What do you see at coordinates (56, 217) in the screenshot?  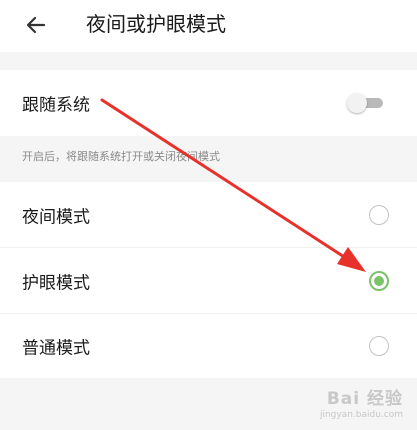 I see `night-mode-label: 夜间模式` at bounding box center [56, 217].